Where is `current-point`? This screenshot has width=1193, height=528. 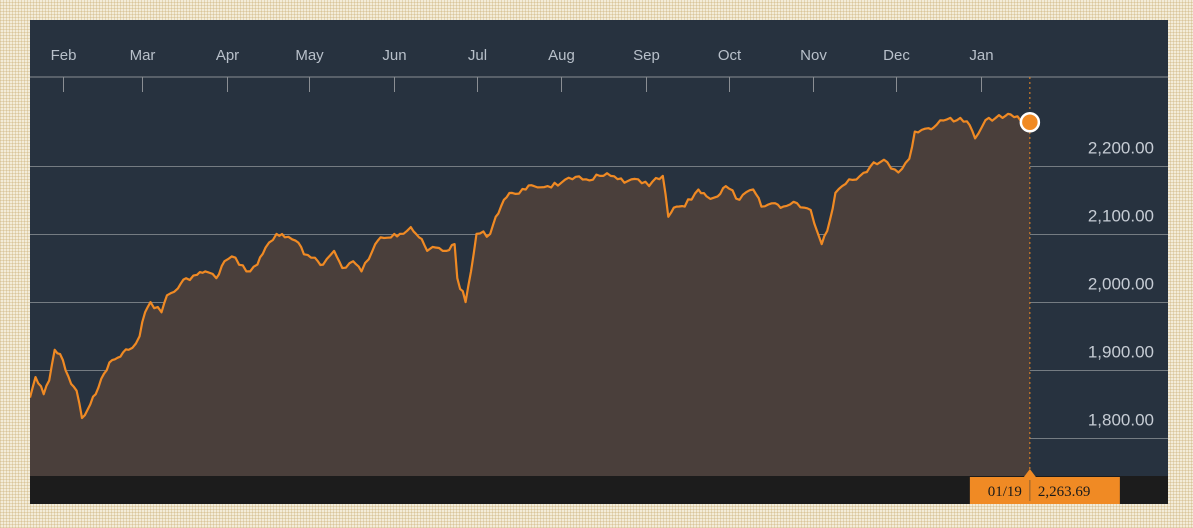
current-point is located at coordinates (1030, 122).